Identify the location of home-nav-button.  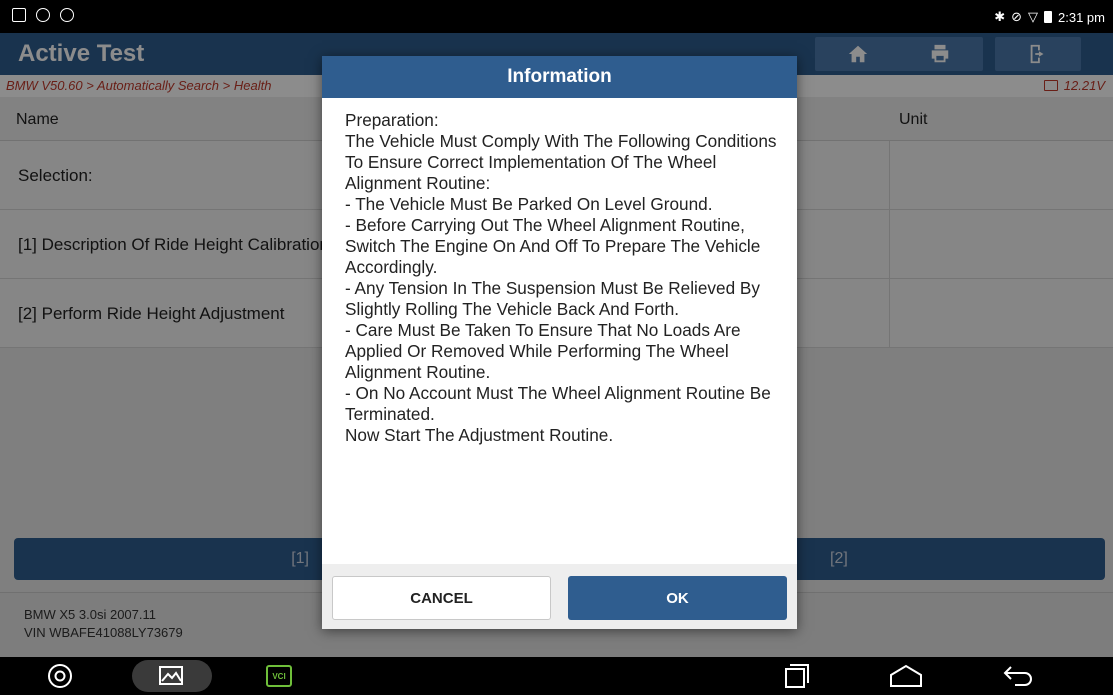
(906, 676).